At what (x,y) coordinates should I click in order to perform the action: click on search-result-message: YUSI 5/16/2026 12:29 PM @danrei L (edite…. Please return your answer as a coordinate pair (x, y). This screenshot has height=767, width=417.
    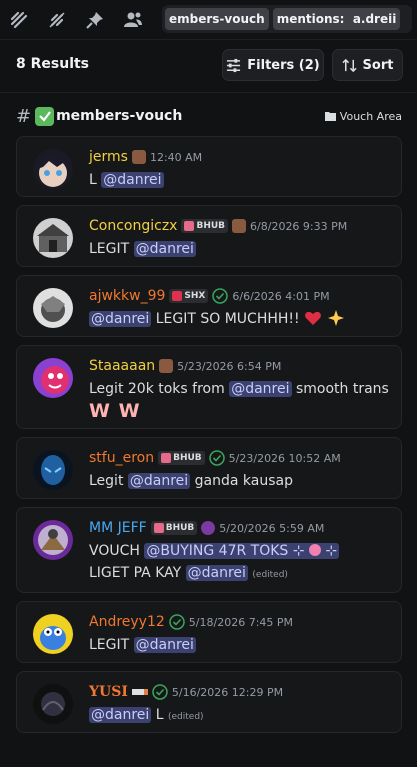
    Looking at the image, I should click on (209, 702).